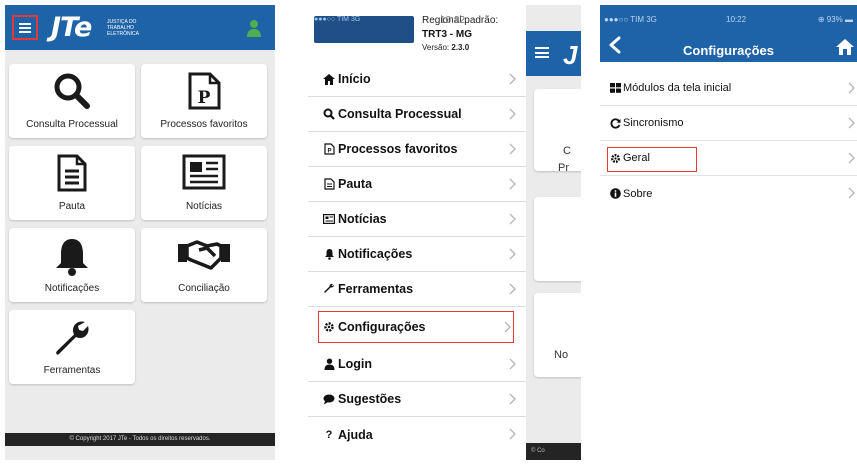 The image size is (857, 468). I want to click on tile-label: Notícias, so click(204, 206).